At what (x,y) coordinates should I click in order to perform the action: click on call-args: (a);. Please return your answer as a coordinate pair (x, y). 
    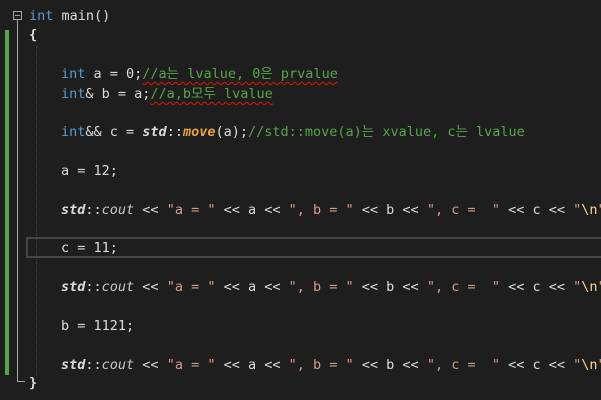
    Looking at the image, I should click on (231, 132).